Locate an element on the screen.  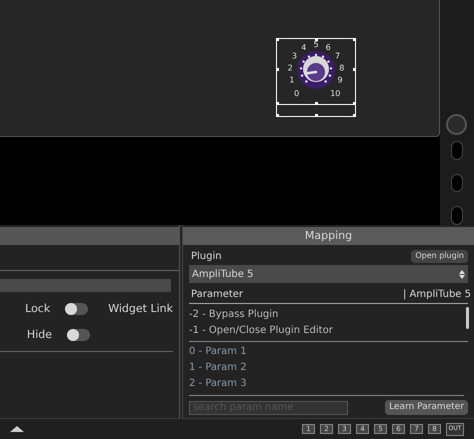
knob-scale-label: 3 is located at coordinates (294, 55).